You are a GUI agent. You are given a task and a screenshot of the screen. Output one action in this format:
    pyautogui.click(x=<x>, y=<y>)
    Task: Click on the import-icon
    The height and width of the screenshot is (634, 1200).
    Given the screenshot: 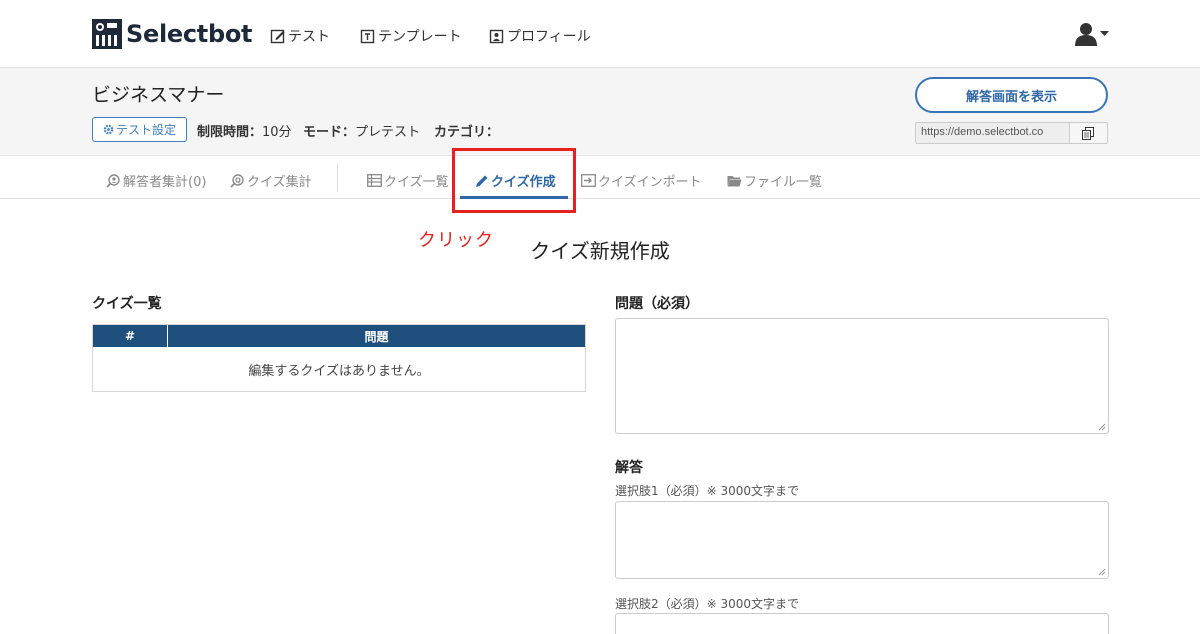 What is the action you would take?
    pyautogui.click(x=588, y=180)
    